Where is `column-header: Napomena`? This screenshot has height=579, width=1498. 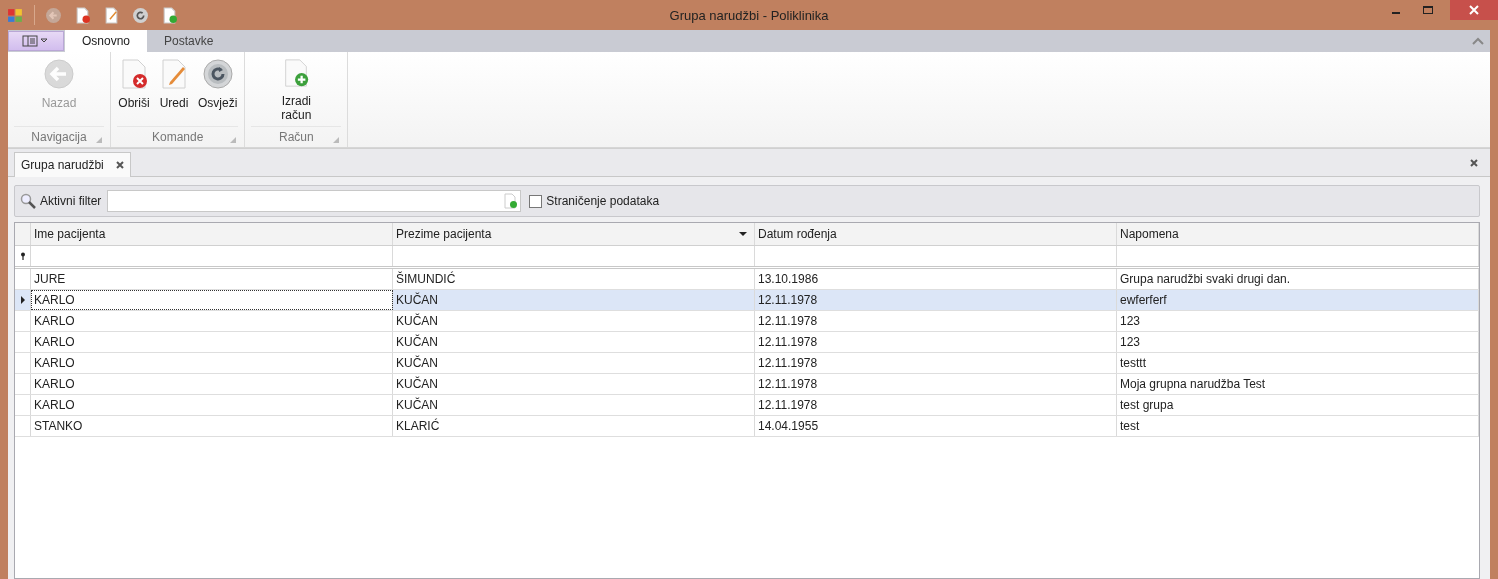
column-header: Napomena is located at coordinates (1298, 234).